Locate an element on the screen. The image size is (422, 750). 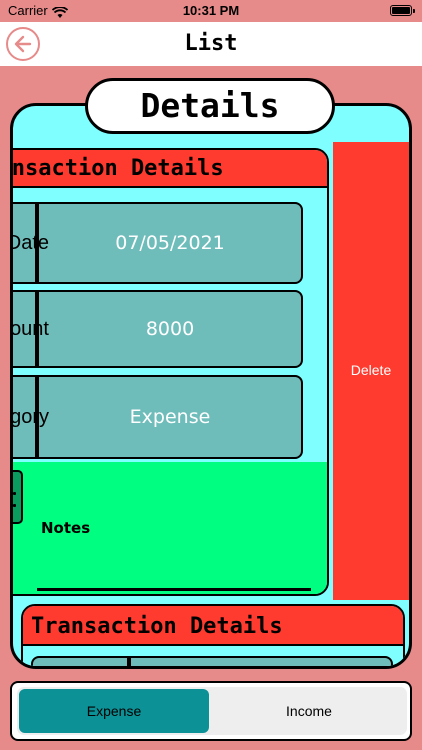
battery-icon is located at coordinates (402, 10).